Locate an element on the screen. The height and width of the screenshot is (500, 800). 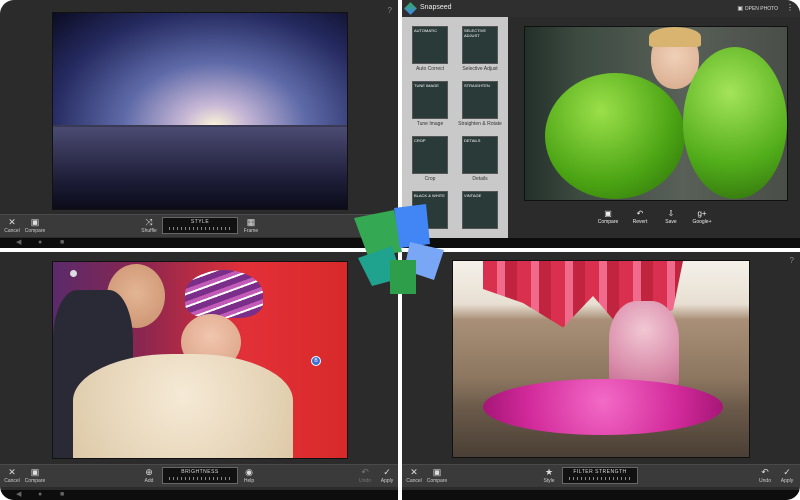
style-slider: STYLE is located at coordinates (200, 225).